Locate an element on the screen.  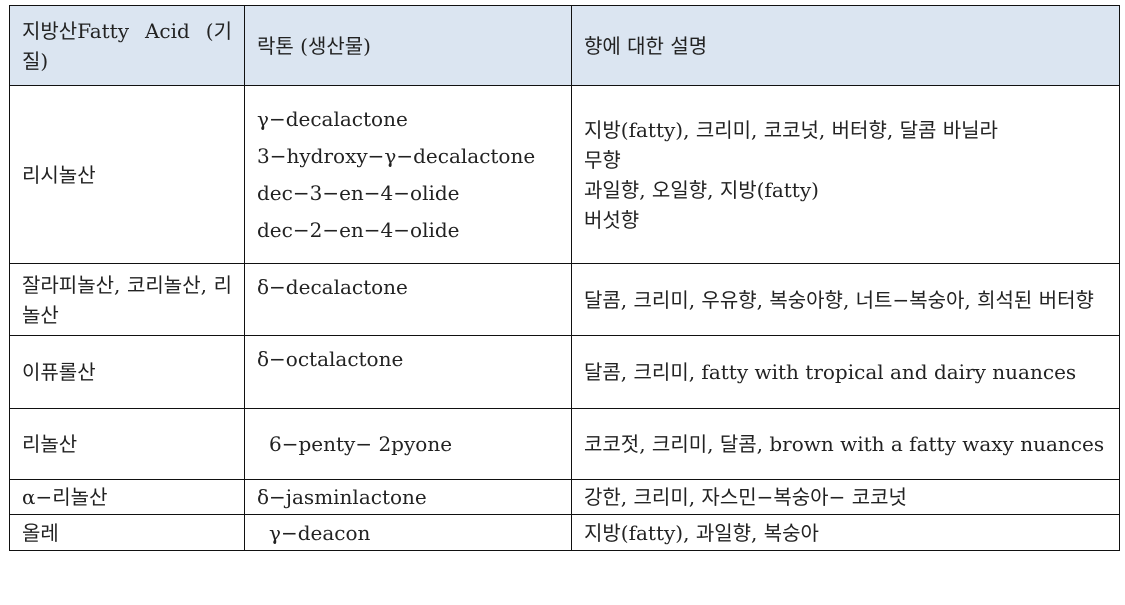
header-aroma-description: 향에 대한 설명 is located at coordinates (845, 45).